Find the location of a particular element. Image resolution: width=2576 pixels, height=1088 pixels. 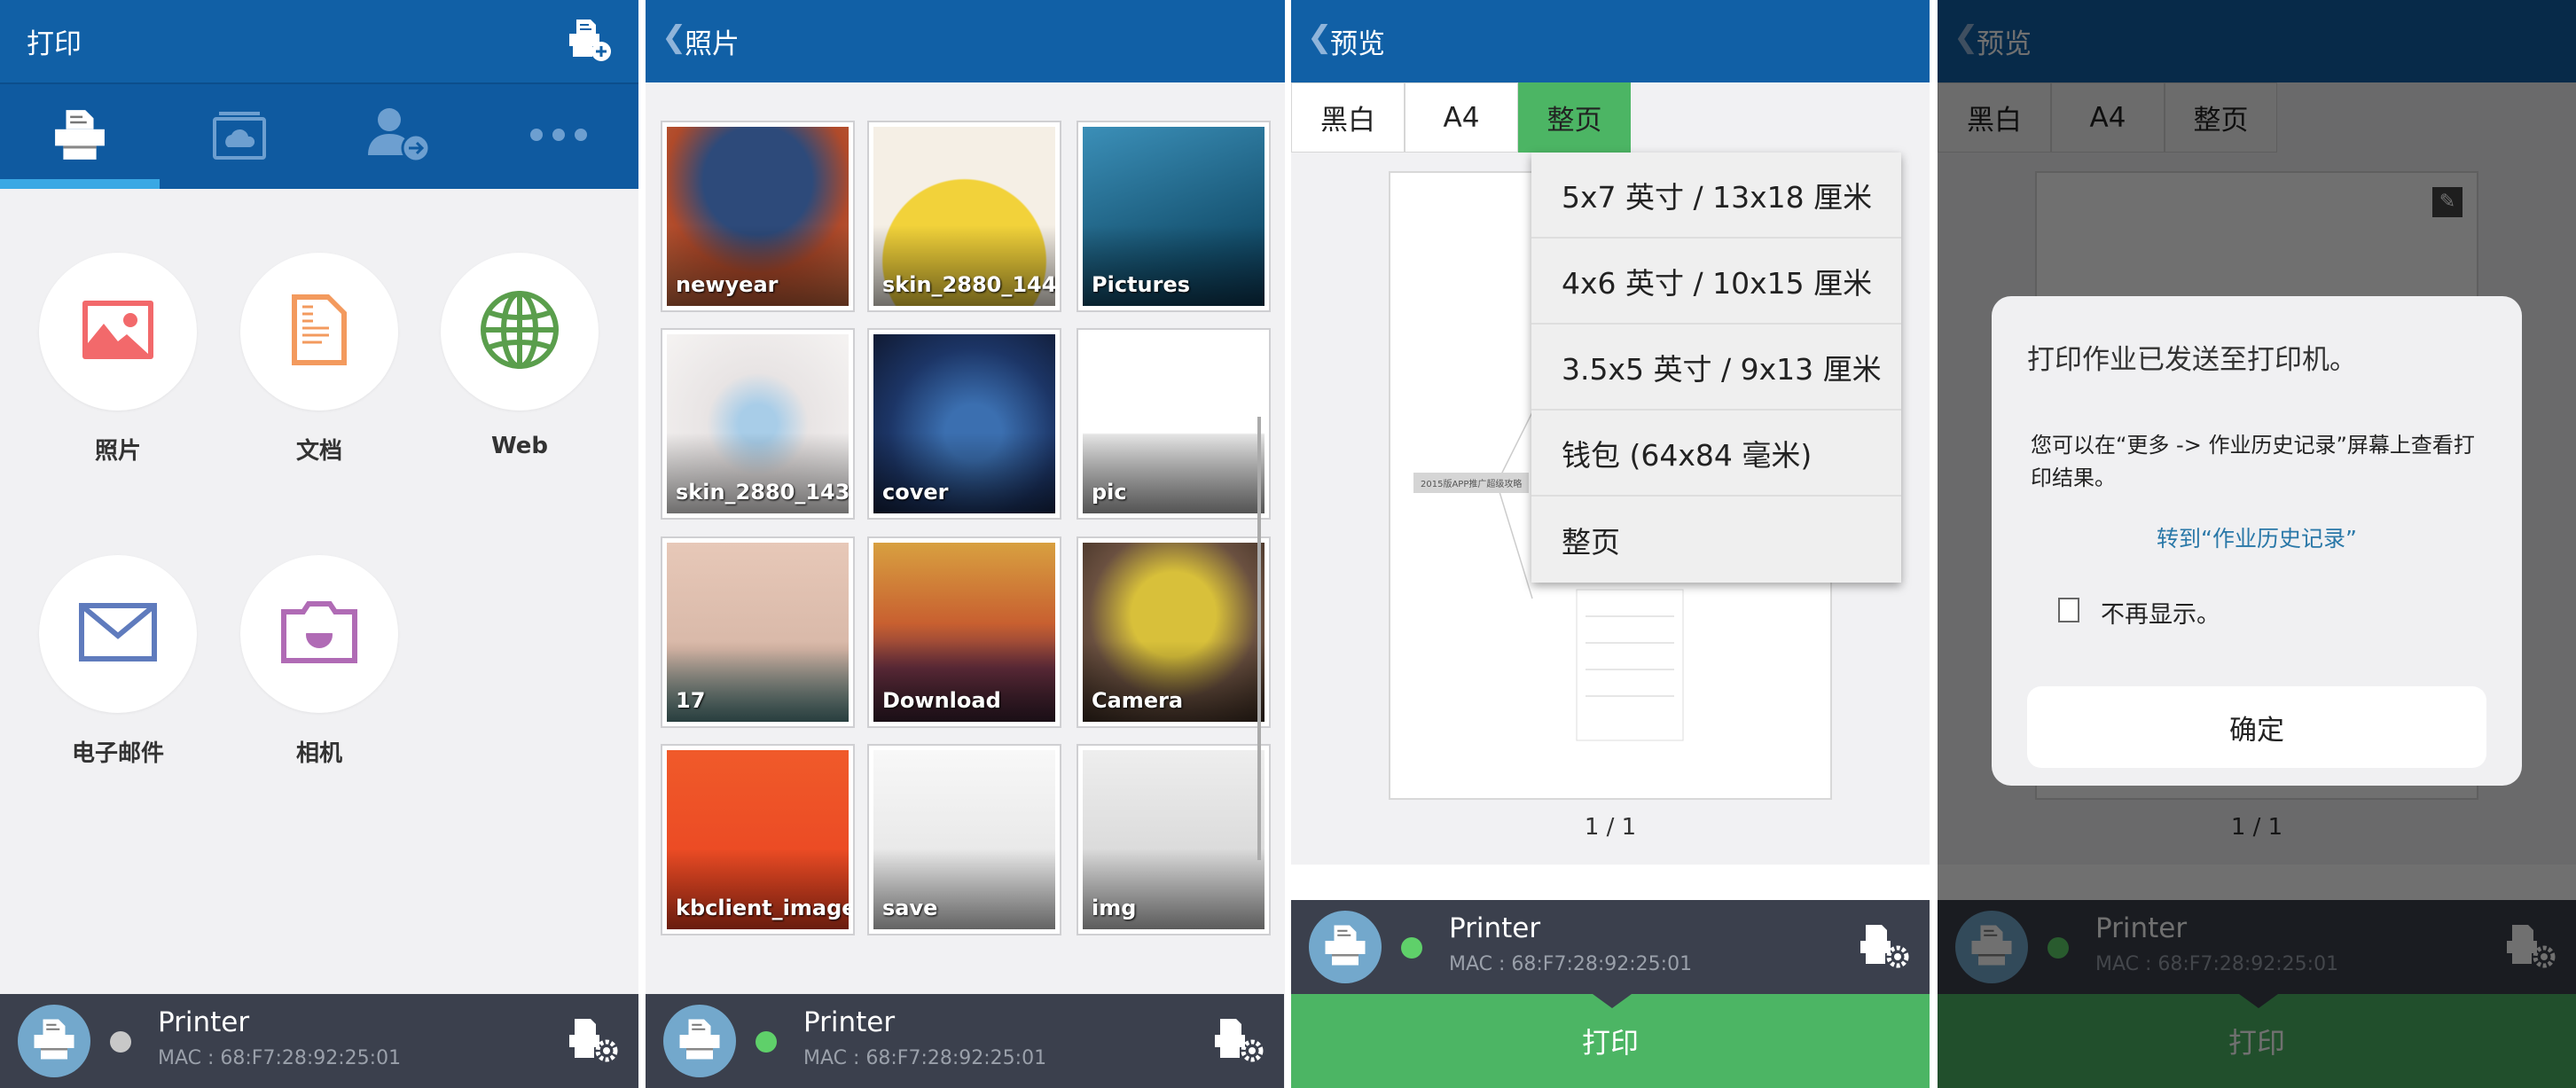

app-header: ❮ 照片 is located at coordinates (966, 41).